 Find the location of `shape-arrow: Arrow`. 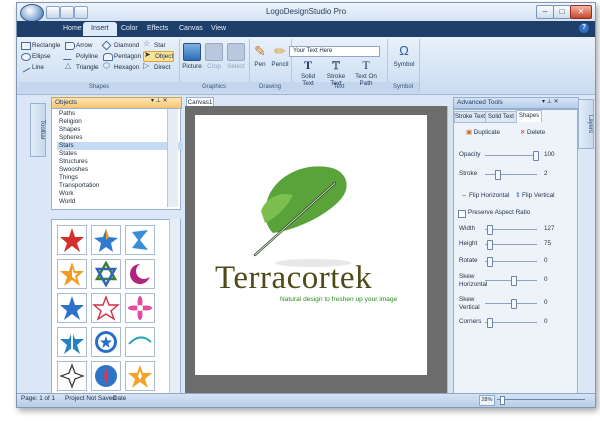

shape-arrow: Arrow is located at coordinates (78, 45).